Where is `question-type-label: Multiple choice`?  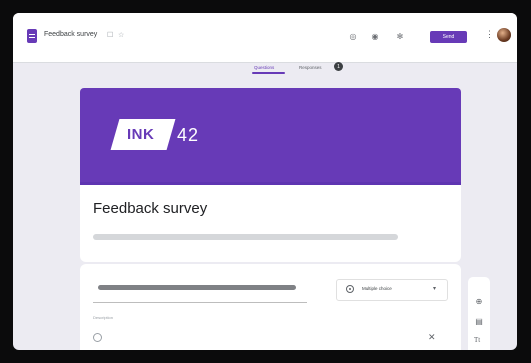 question-type-label: Multiple choice is located at coordinates (377, 288).